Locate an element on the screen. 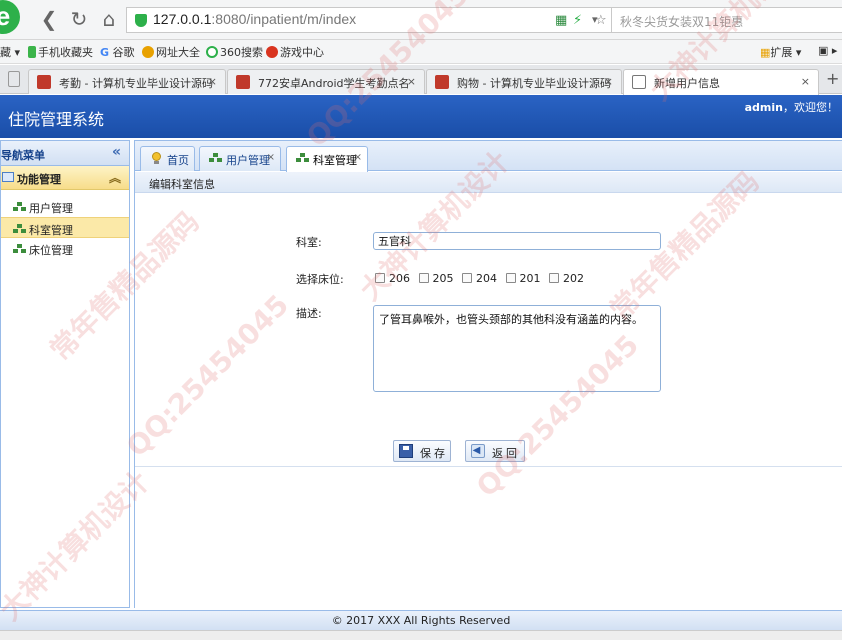 This screenshot has height=640, width=842. lightbulb-icon is located at coordinates (156, 158).